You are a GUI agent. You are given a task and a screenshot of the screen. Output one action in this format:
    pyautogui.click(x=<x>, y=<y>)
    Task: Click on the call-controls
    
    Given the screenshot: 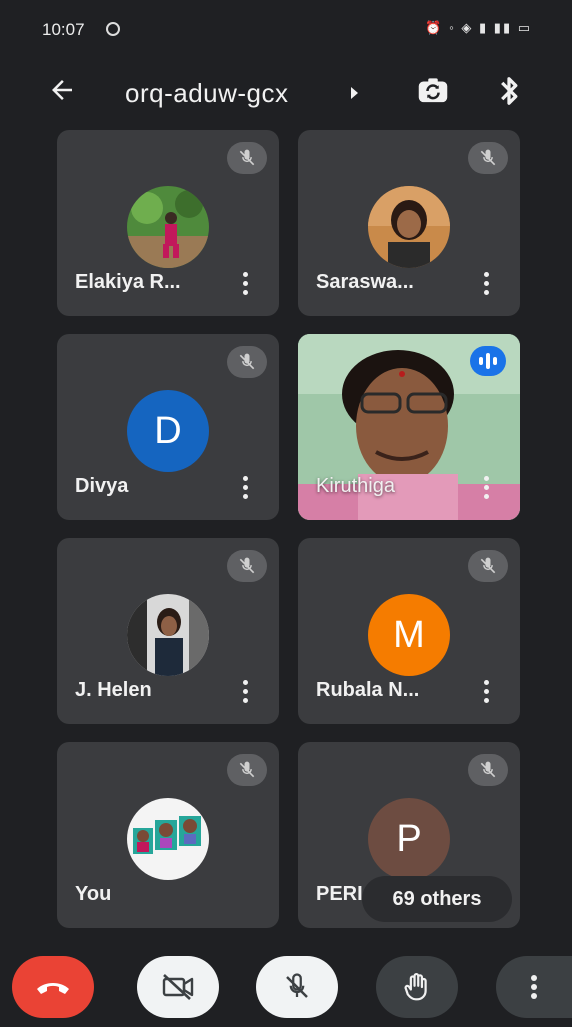 What is the action you would take?
    pyautogui.click(x=286, y=985)
    